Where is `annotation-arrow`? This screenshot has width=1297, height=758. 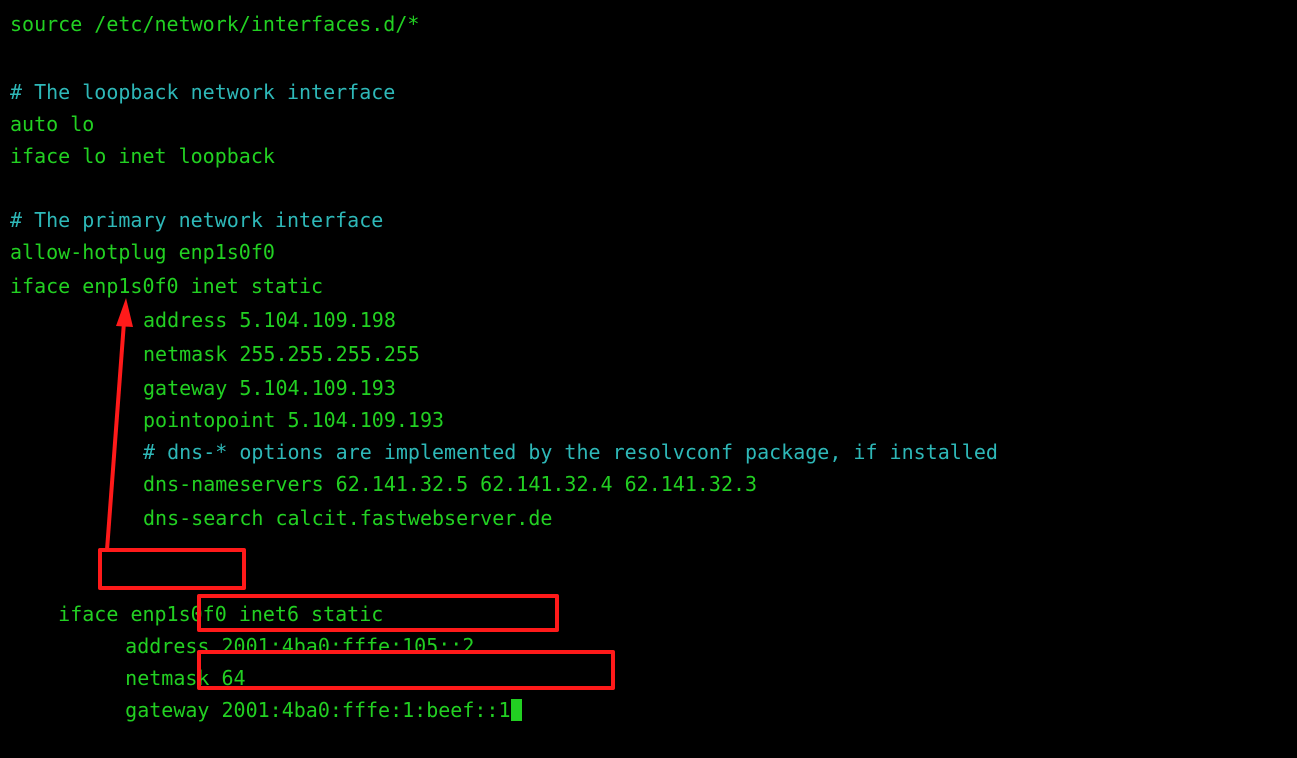 annotation-arrow is located at coordinates (119, 424).